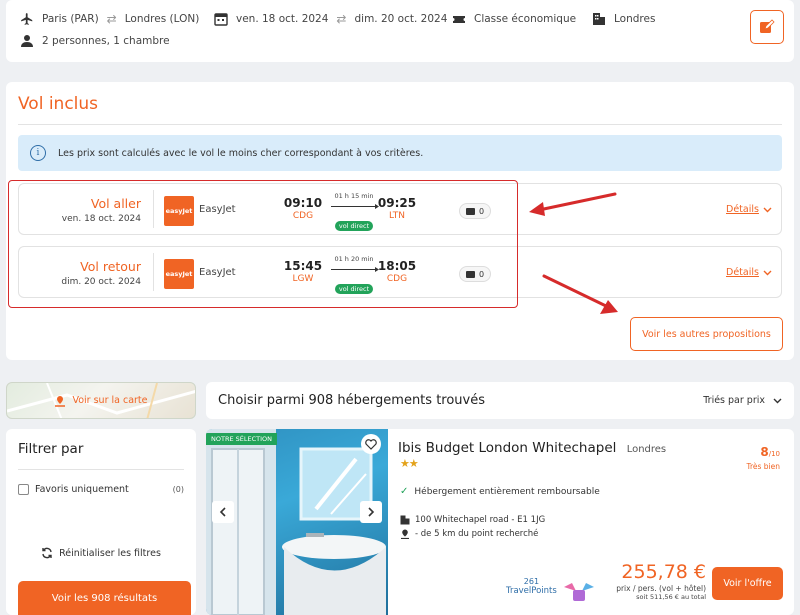  What do you see at coordinates (405, 534) in the screenshot?
I see `location-icon` at bounding box center [405, 534].